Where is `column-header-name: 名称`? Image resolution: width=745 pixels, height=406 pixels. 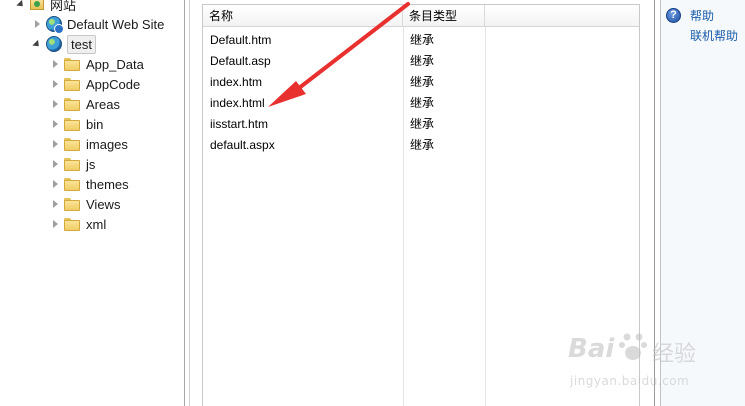 column-header-name: 名称 is located at coordinates (303, 16).